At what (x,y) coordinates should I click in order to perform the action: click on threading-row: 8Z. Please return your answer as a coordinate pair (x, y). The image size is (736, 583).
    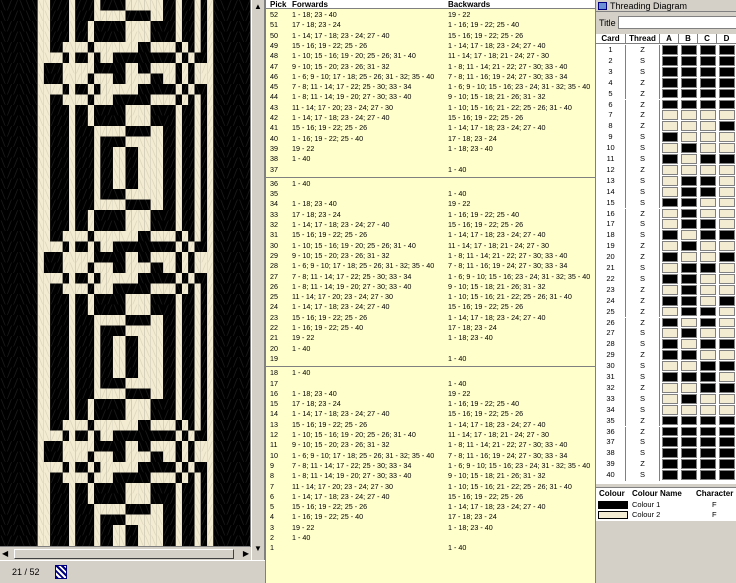
    Looking at the image, I should click on (666, 127).